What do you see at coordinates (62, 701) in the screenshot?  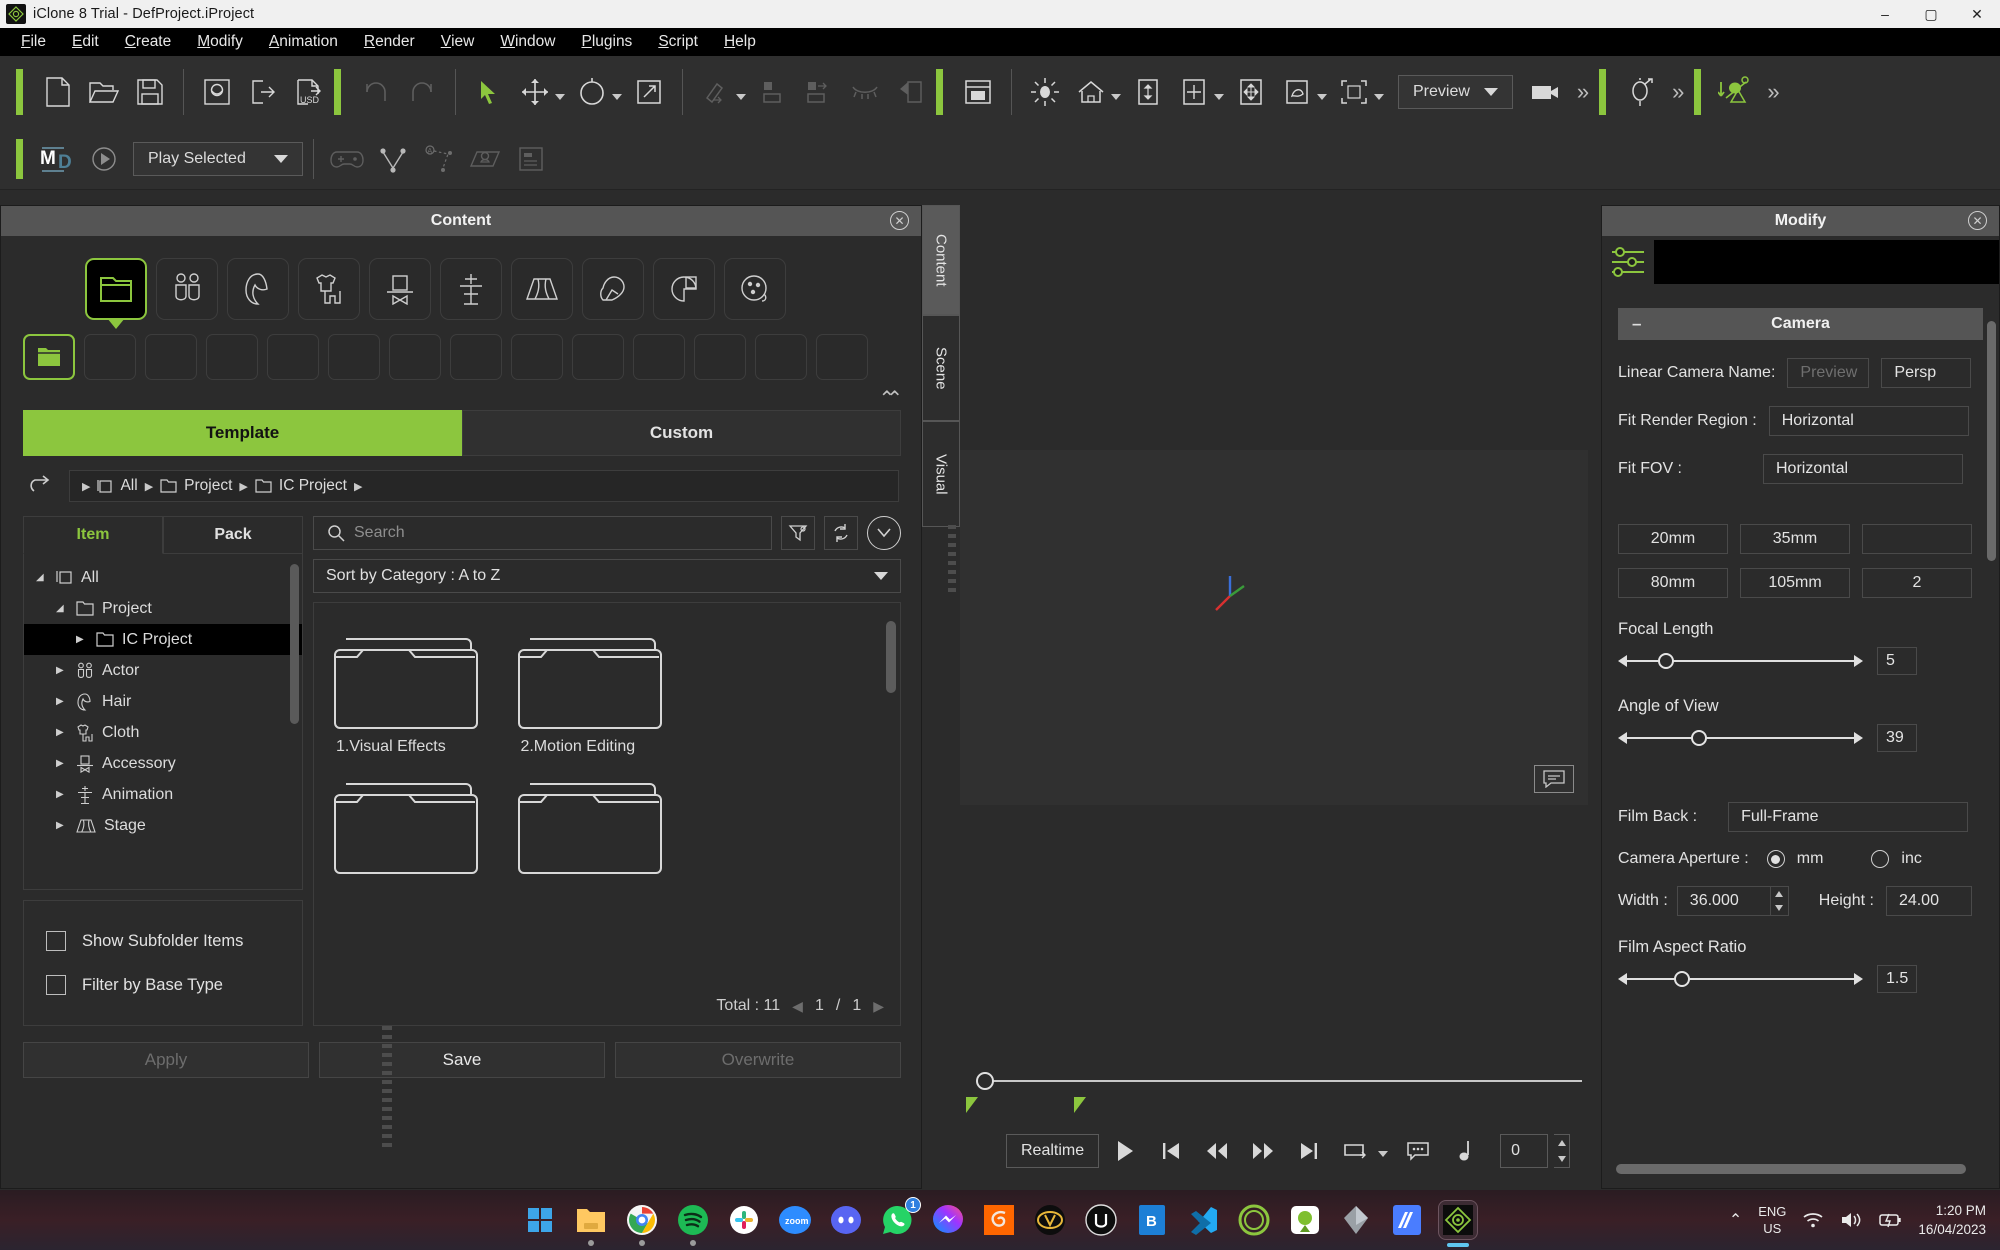 I see `collapse-triangle-icon-3: ▶` at bounding box center [62, 701].